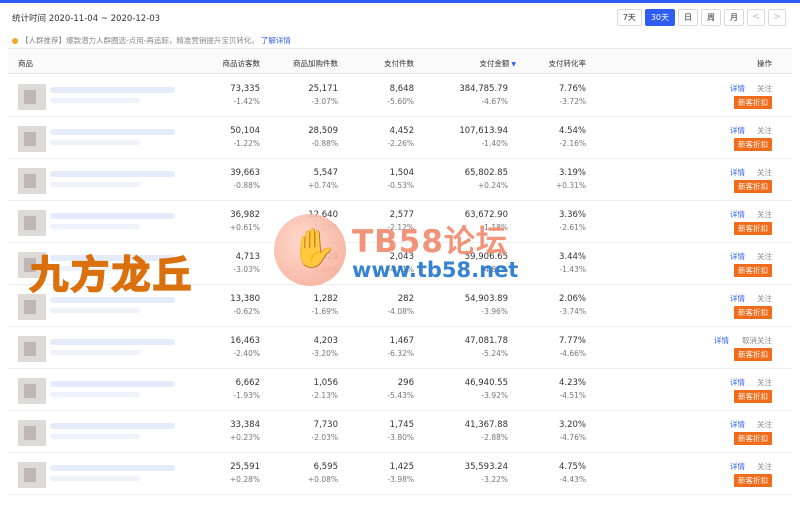 The width and height of the screenshot is (800, 506). Describe the element at coordinates (494, 353) in the screenshot. I see `pay-amount-change: -5.24%` at that location.